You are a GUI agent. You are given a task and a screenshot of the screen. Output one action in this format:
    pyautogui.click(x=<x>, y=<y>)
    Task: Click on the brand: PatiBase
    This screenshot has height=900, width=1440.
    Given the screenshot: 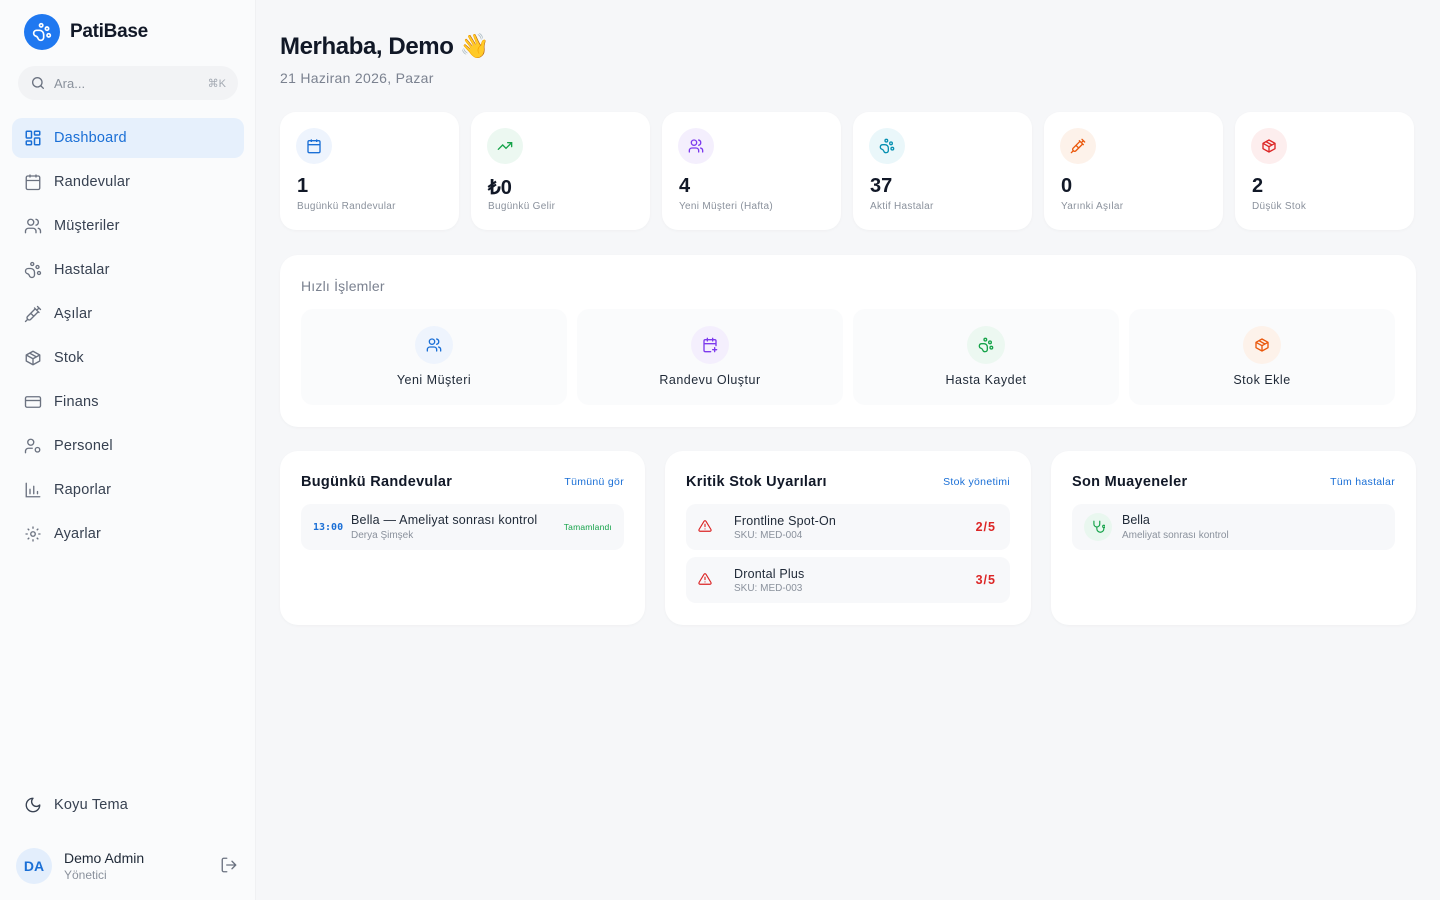 What is the action you would take?
    pyautogui.click(x=86, y=32)
    